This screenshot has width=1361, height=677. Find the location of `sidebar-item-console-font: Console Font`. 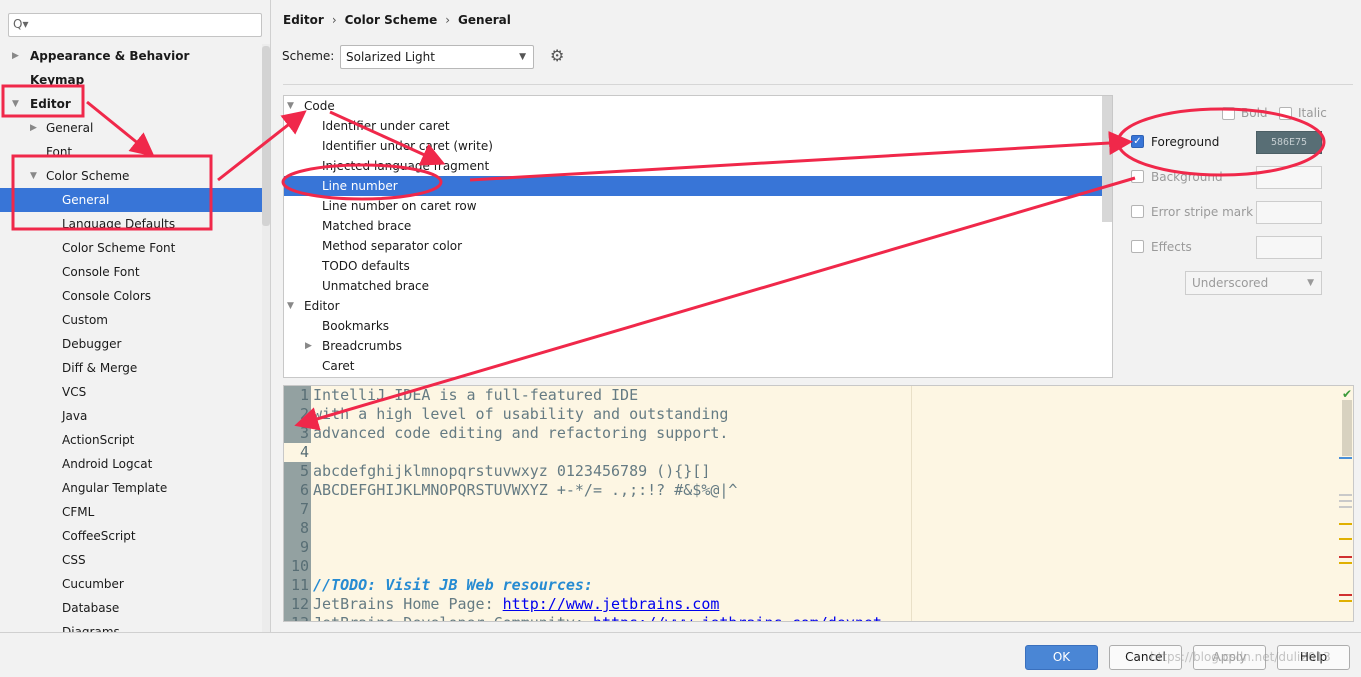

sidebar-item-console-font: Console Font is located at coordinates (131, 272).